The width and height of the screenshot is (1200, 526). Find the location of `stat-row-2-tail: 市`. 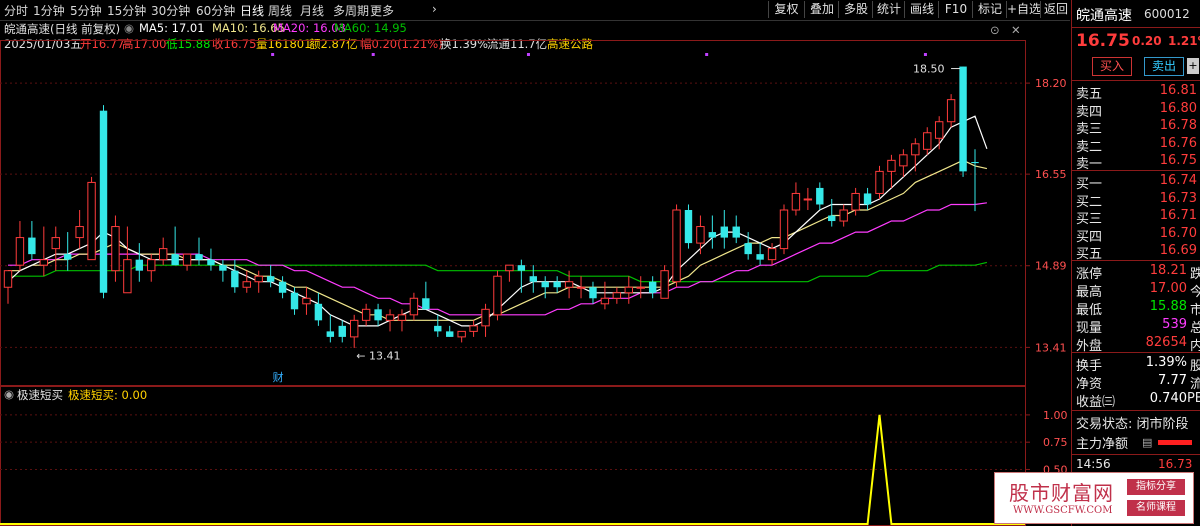

stat-row-2-tail: 市 is located at coordinates (1194, 310).